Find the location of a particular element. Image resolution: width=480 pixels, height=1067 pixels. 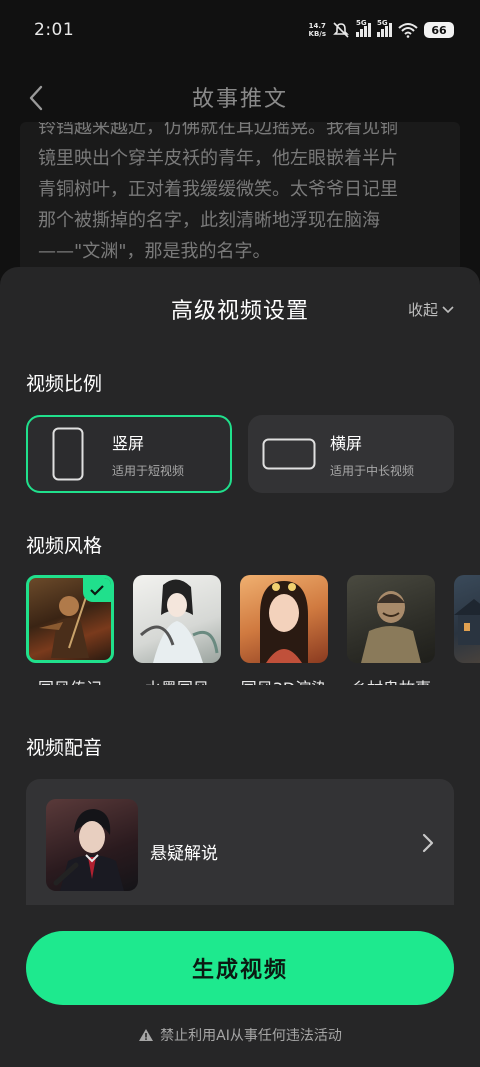

voice-avatar is located at coordinates (92, 845).